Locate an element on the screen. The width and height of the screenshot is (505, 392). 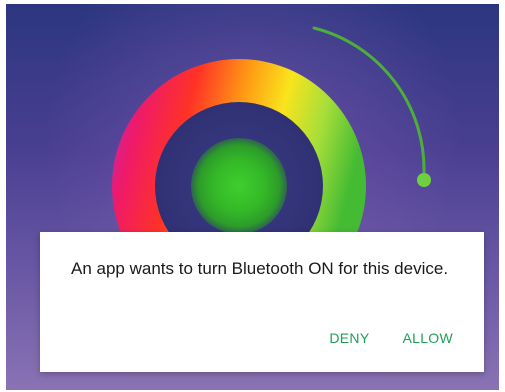
dialog-actions: DENY ALLOW is located at coordinates (391, 338).